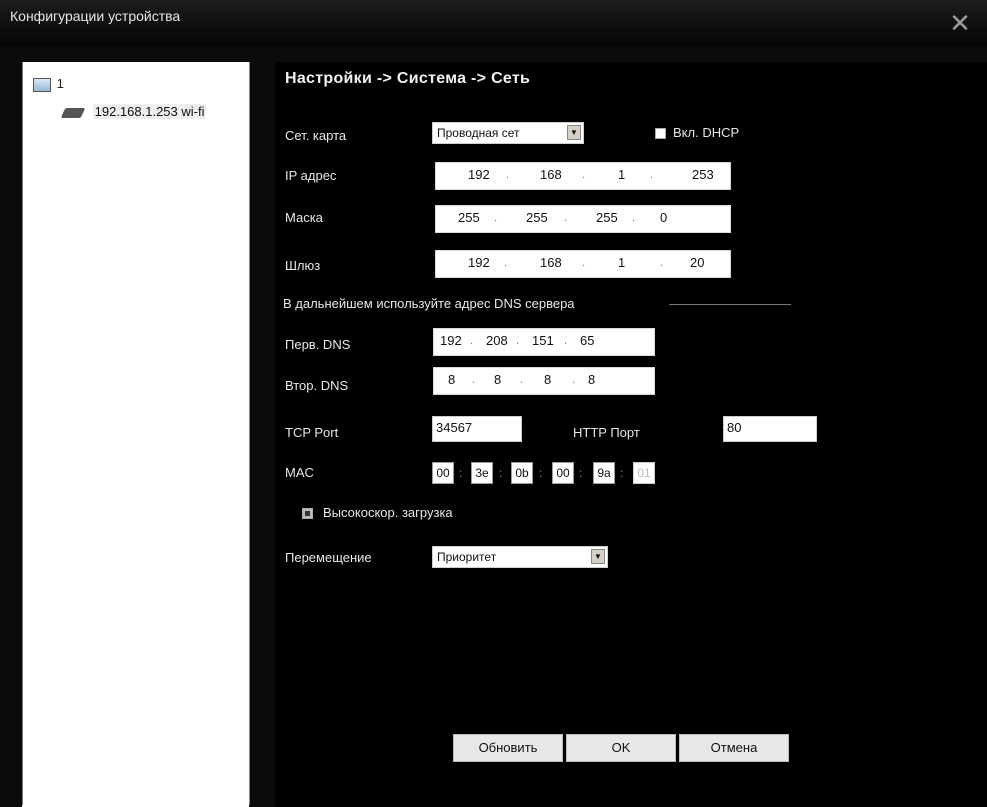 The image size is (987, 807). I want to click on title-bar: Конфигурации устройства ✕, so click(493, 23).